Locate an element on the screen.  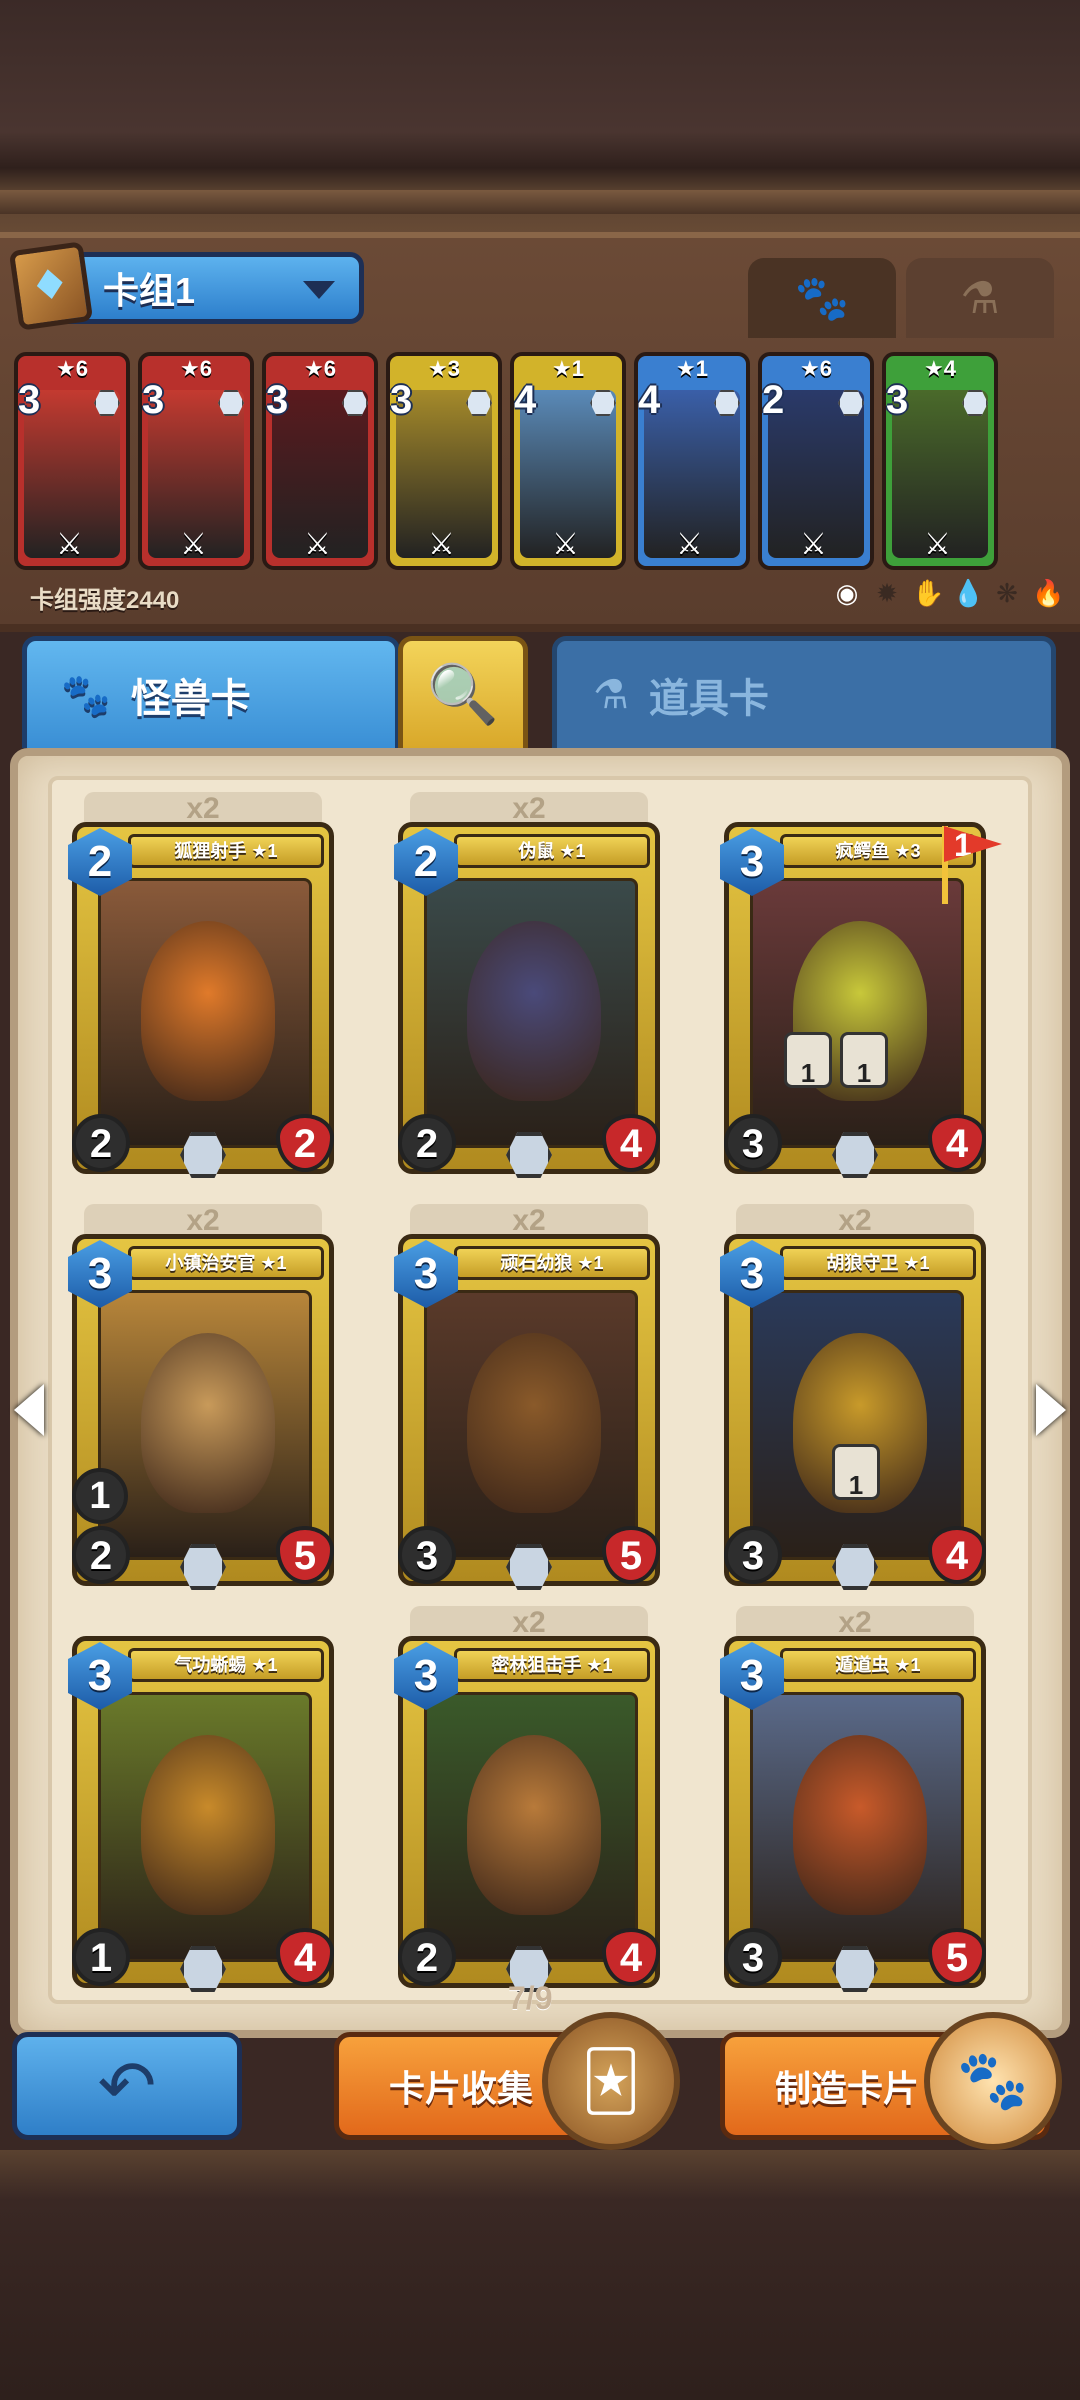
deck-slot-card: ★4 3 ⚔ is located at coordinates (940, 461).